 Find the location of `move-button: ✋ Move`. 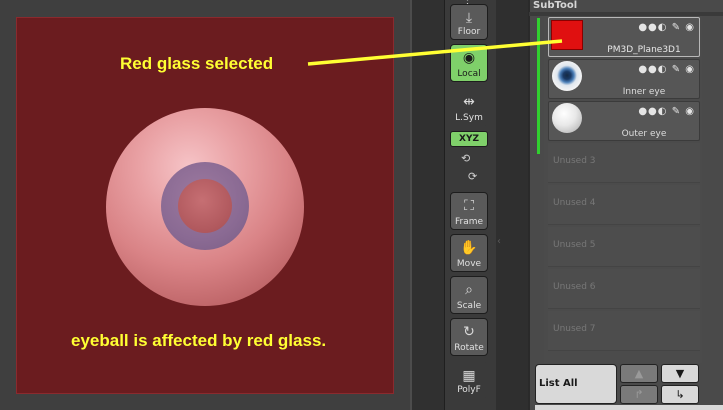

move-button: ✋ Move is located at coordinates (469, 253).